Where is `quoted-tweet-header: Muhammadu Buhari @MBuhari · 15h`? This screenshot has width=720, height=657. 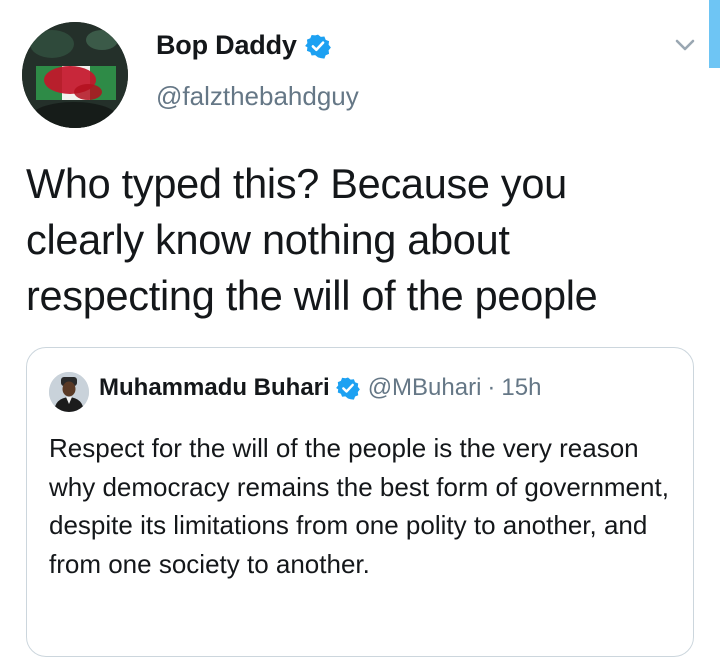 quoted-tweet-header: Muhammadu Buhari @MBuhari · 15h is located at coordinates (320, 388).